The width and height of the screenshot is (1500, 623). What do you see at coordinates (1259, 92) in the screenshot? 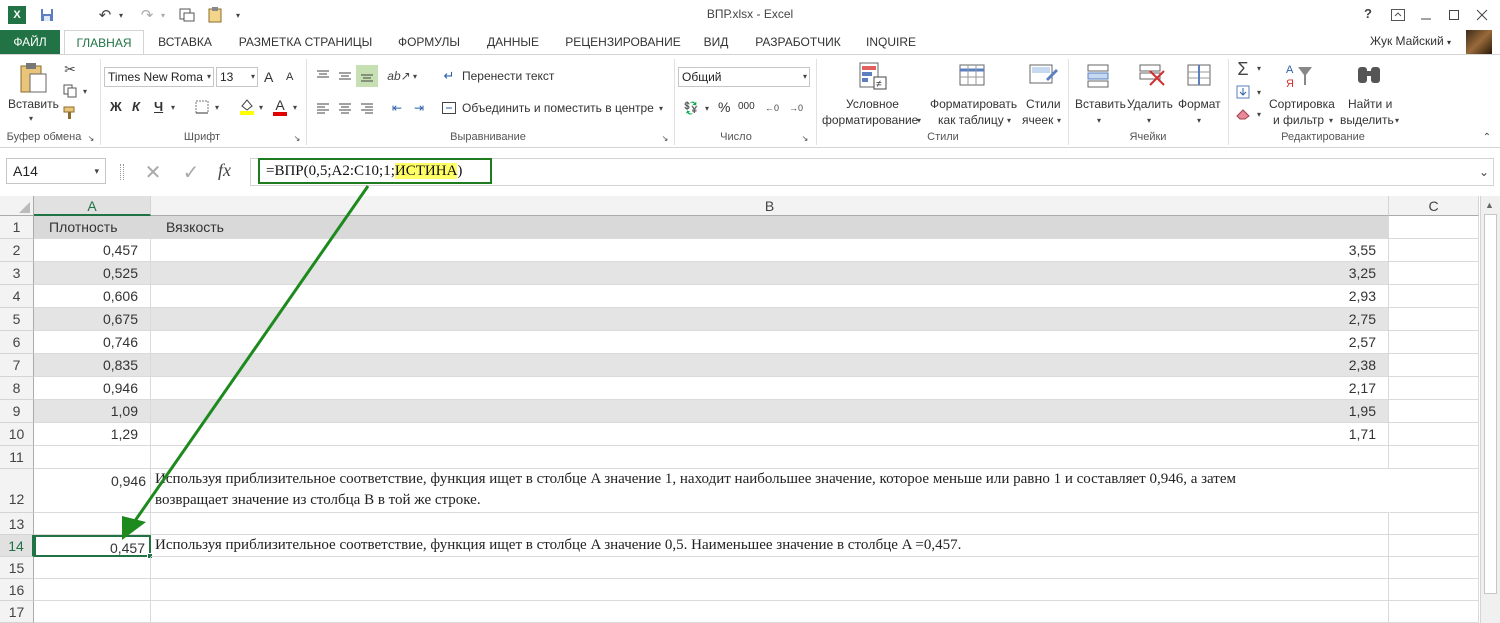
I see `fill-dropdown-icon: ▾` at bounding box center [1259, 92].